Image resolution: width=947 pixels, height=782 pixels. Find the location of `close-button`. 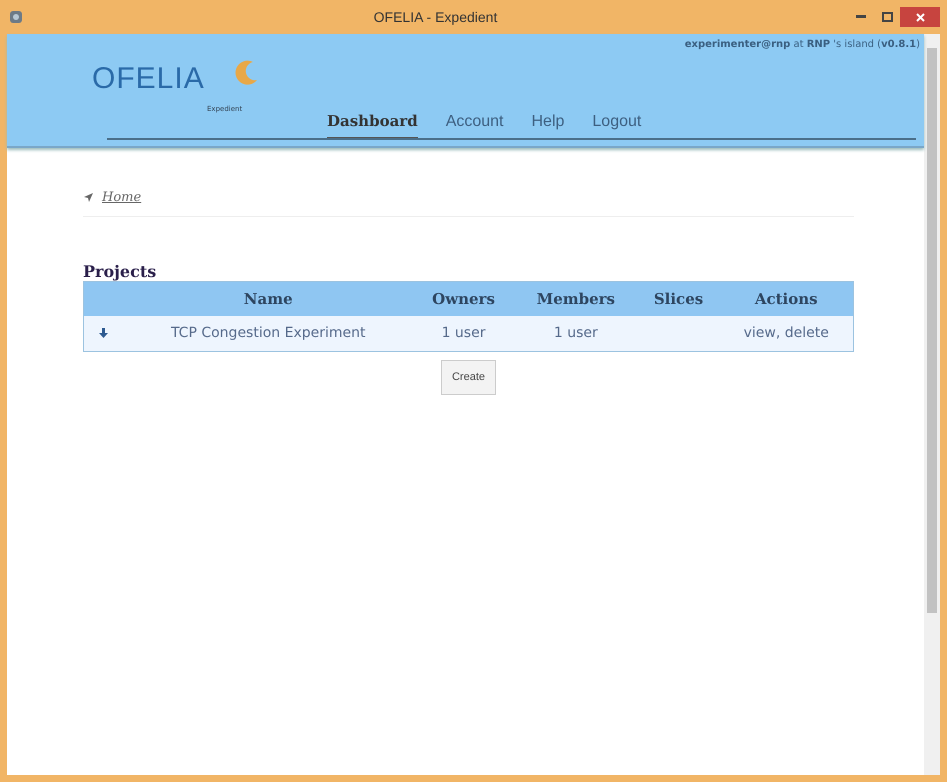

close-button is located at coordinates (920, 17).